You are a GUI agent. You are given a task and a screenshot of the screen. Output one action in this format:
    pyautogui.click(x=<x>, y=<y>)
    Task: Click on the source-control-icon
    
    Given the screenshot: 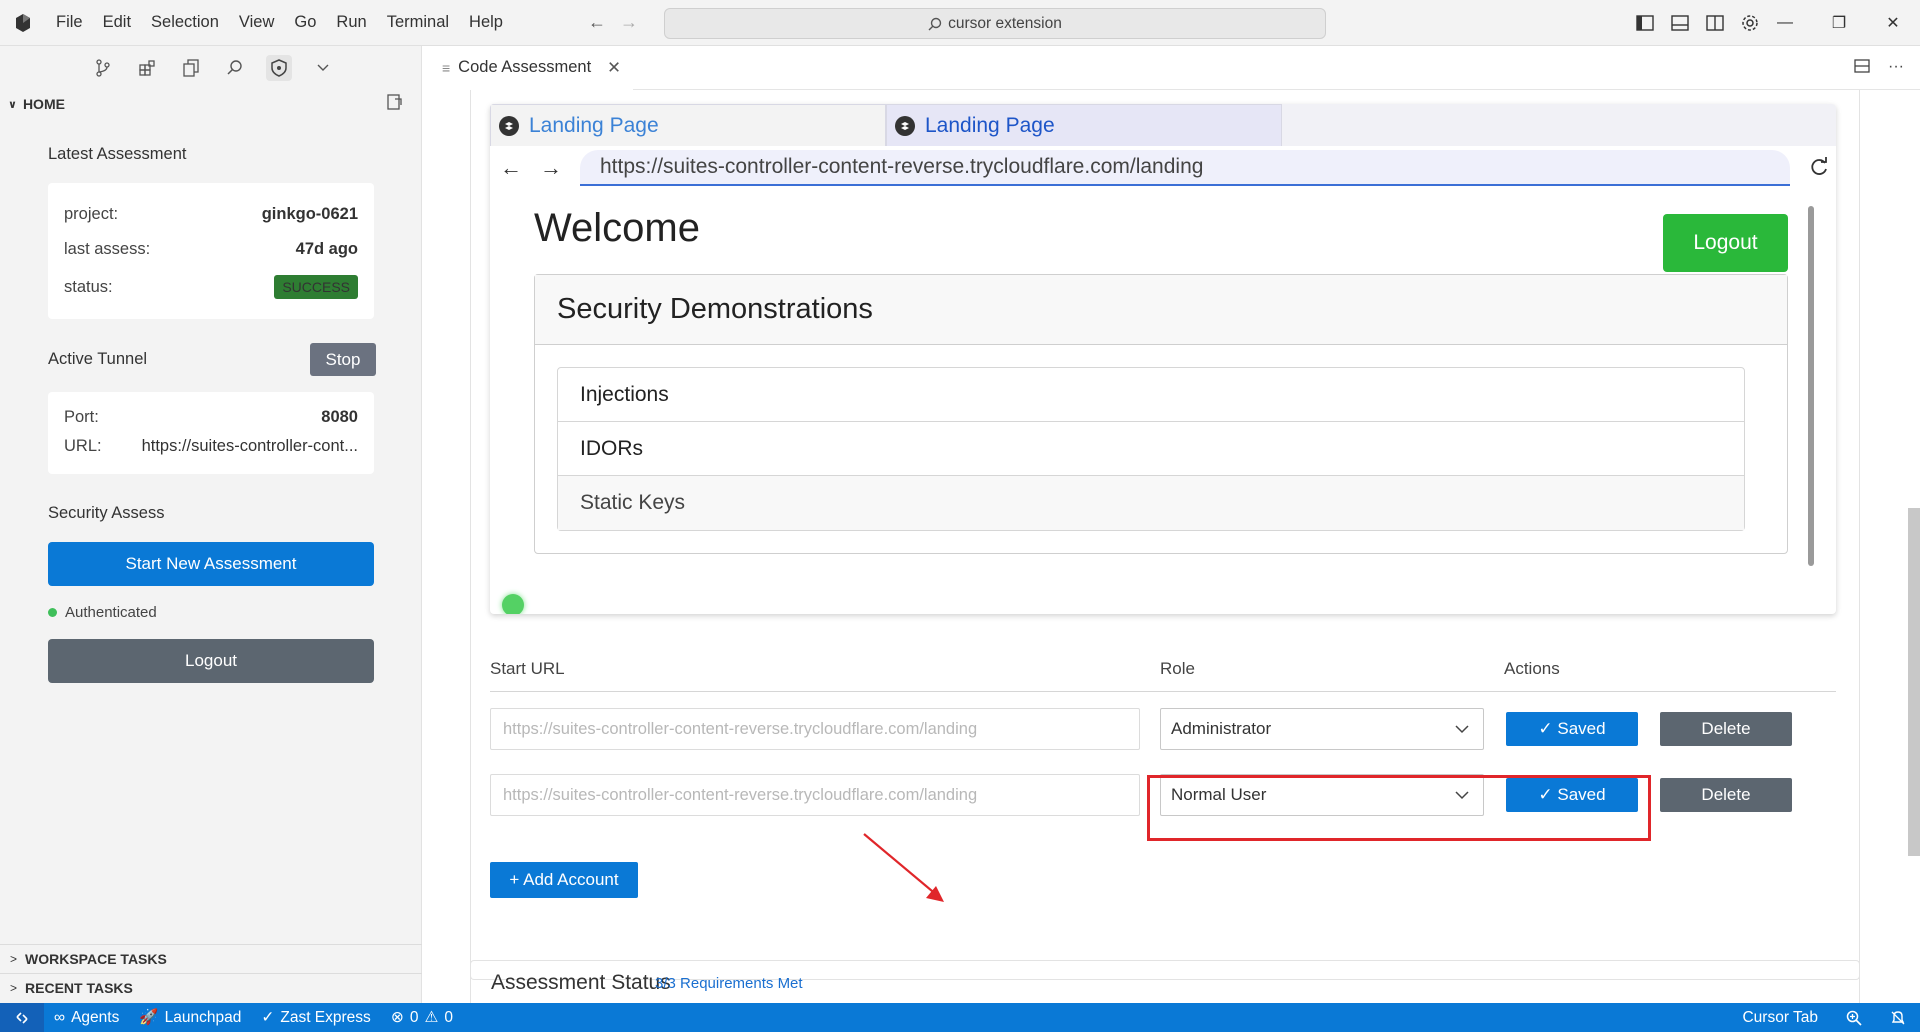 What is the action you would take?
    pyautogui.click(x=103, y=68)
    